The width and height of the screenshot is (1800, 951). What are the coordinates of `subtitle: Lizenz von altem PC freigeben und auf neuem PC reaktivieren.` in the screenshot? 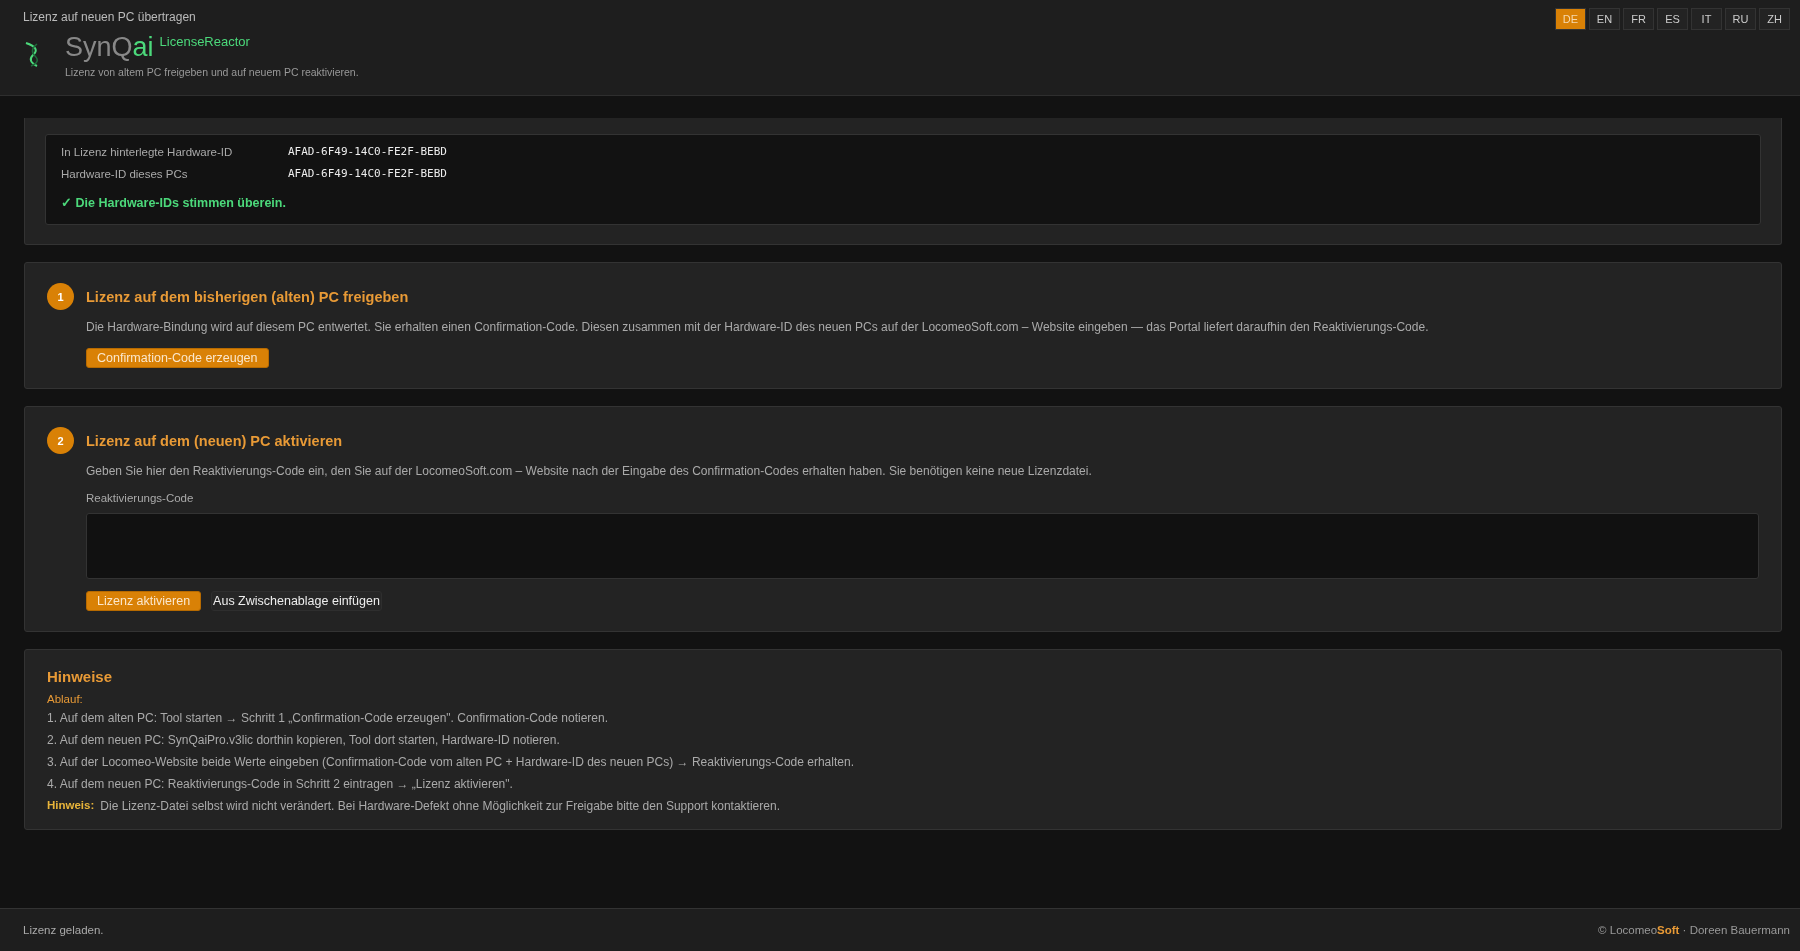 It's located at (212, 72).